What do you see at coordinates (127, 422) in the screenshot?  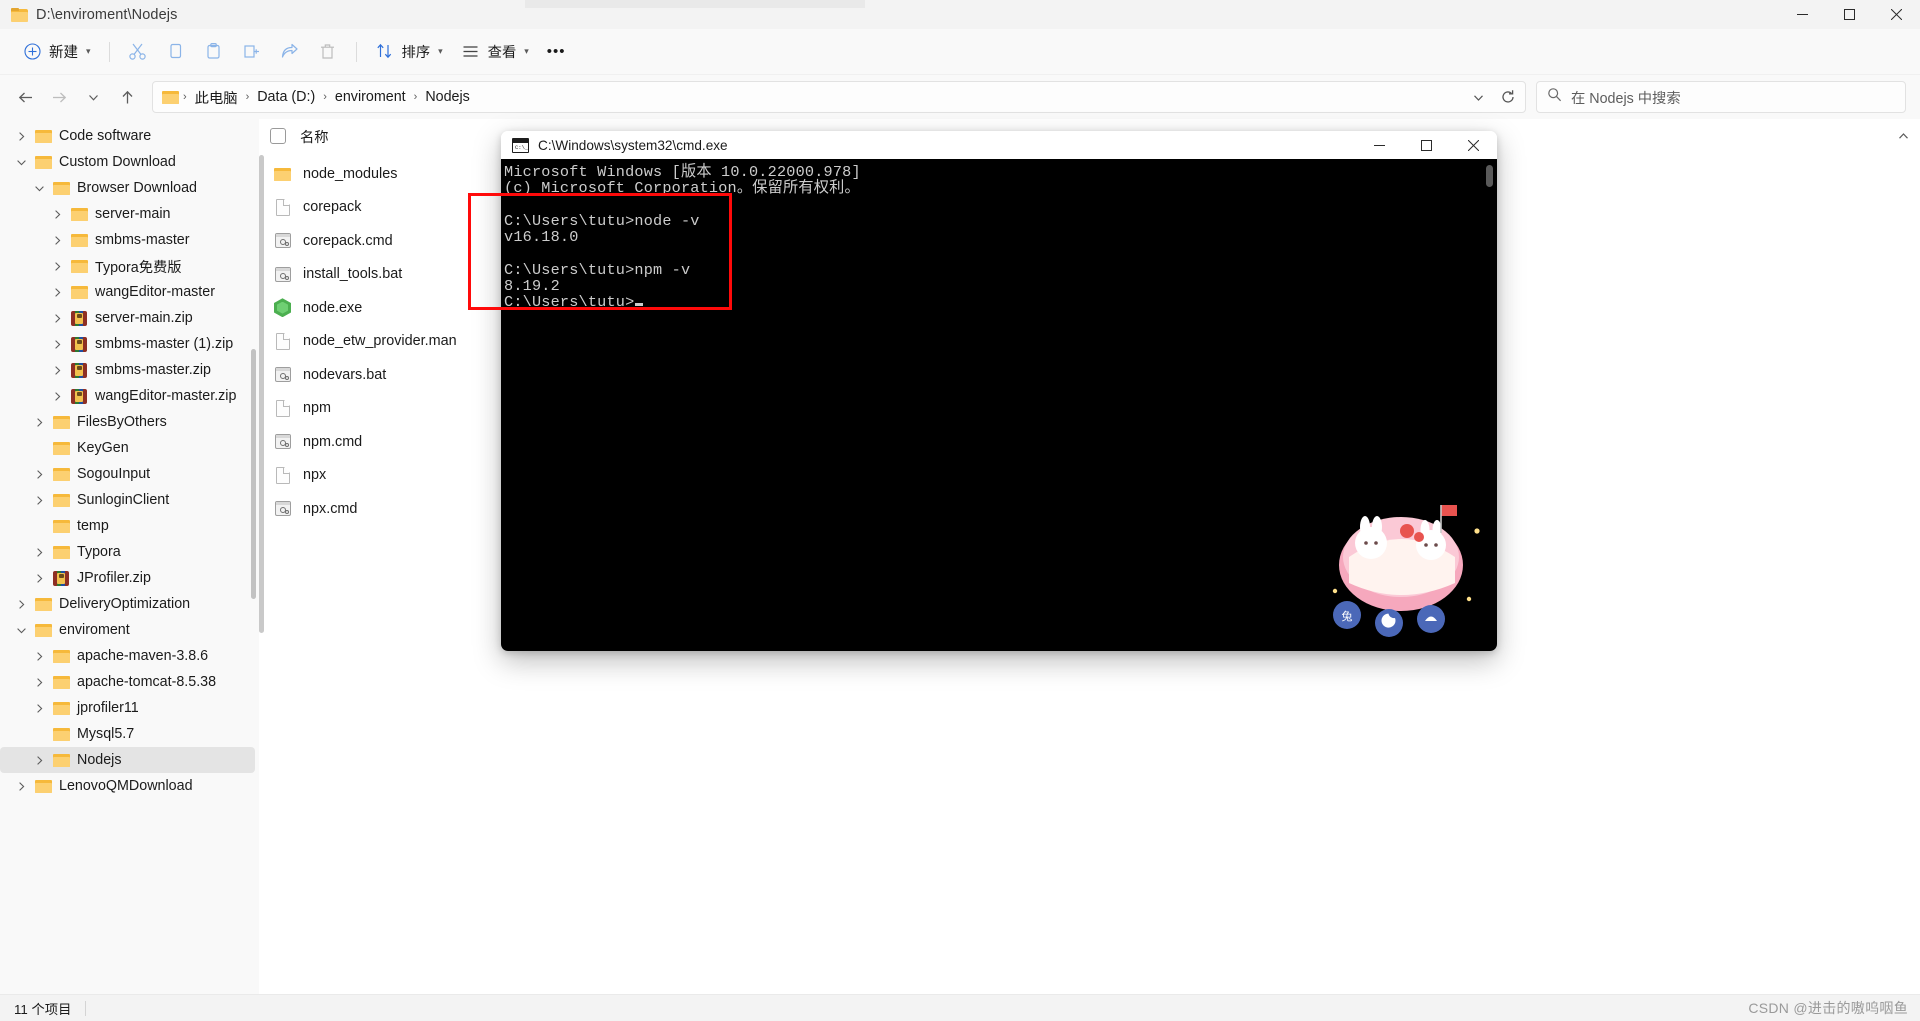 I see `tree-item-filesbyothers: FilesByOthers` at bounding box center [127, 422].